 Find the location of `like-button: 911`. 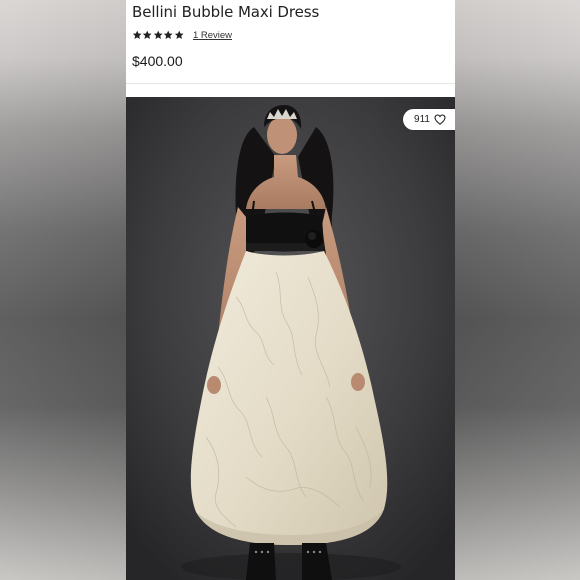

like-button: 911 is located at coordinates (429, 119).